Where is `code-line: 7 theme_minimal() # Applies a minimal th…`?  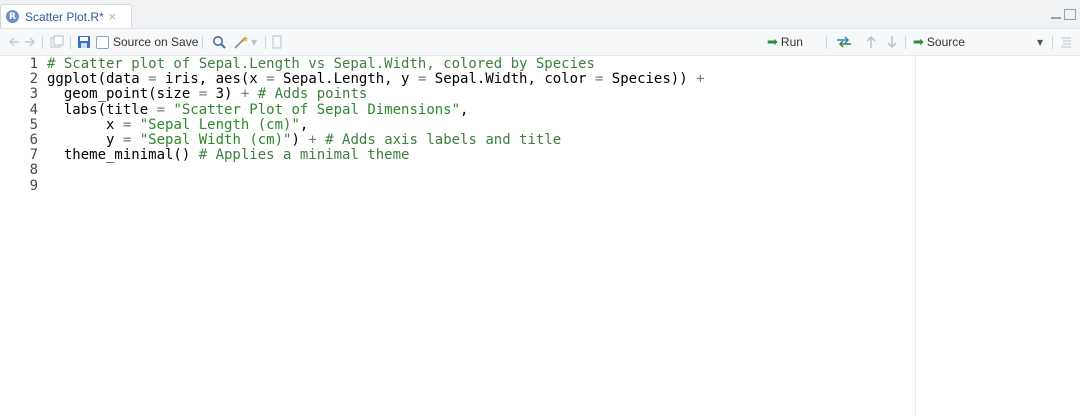 code-line: 7 theme_minimal() # Applies a minimal th… is located at coordinates (450, 155).